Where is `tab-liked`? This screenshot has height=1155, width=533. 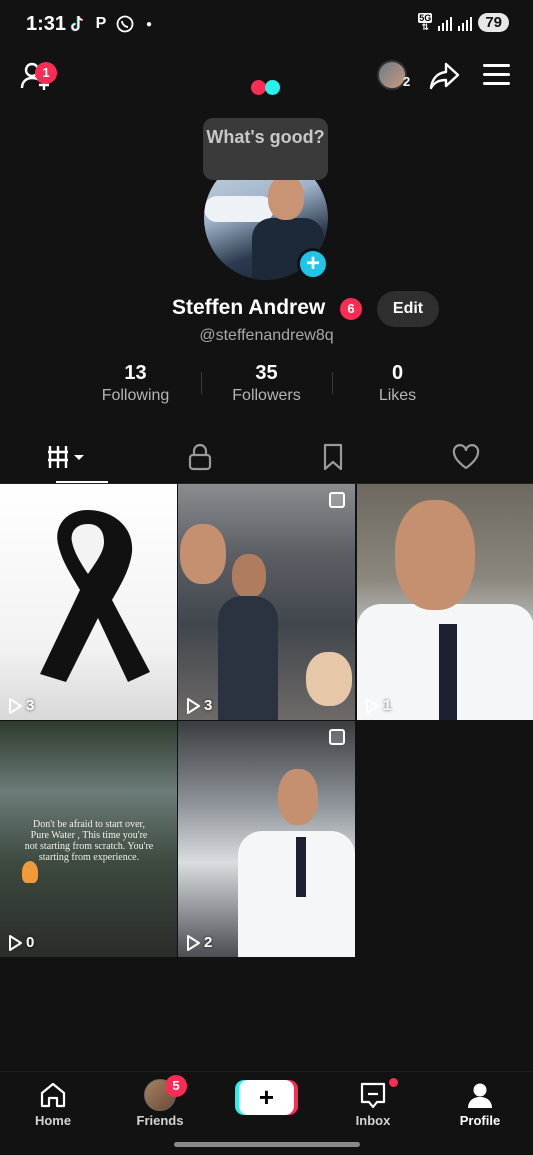
tab-liked is located at coordinates (466, 456).